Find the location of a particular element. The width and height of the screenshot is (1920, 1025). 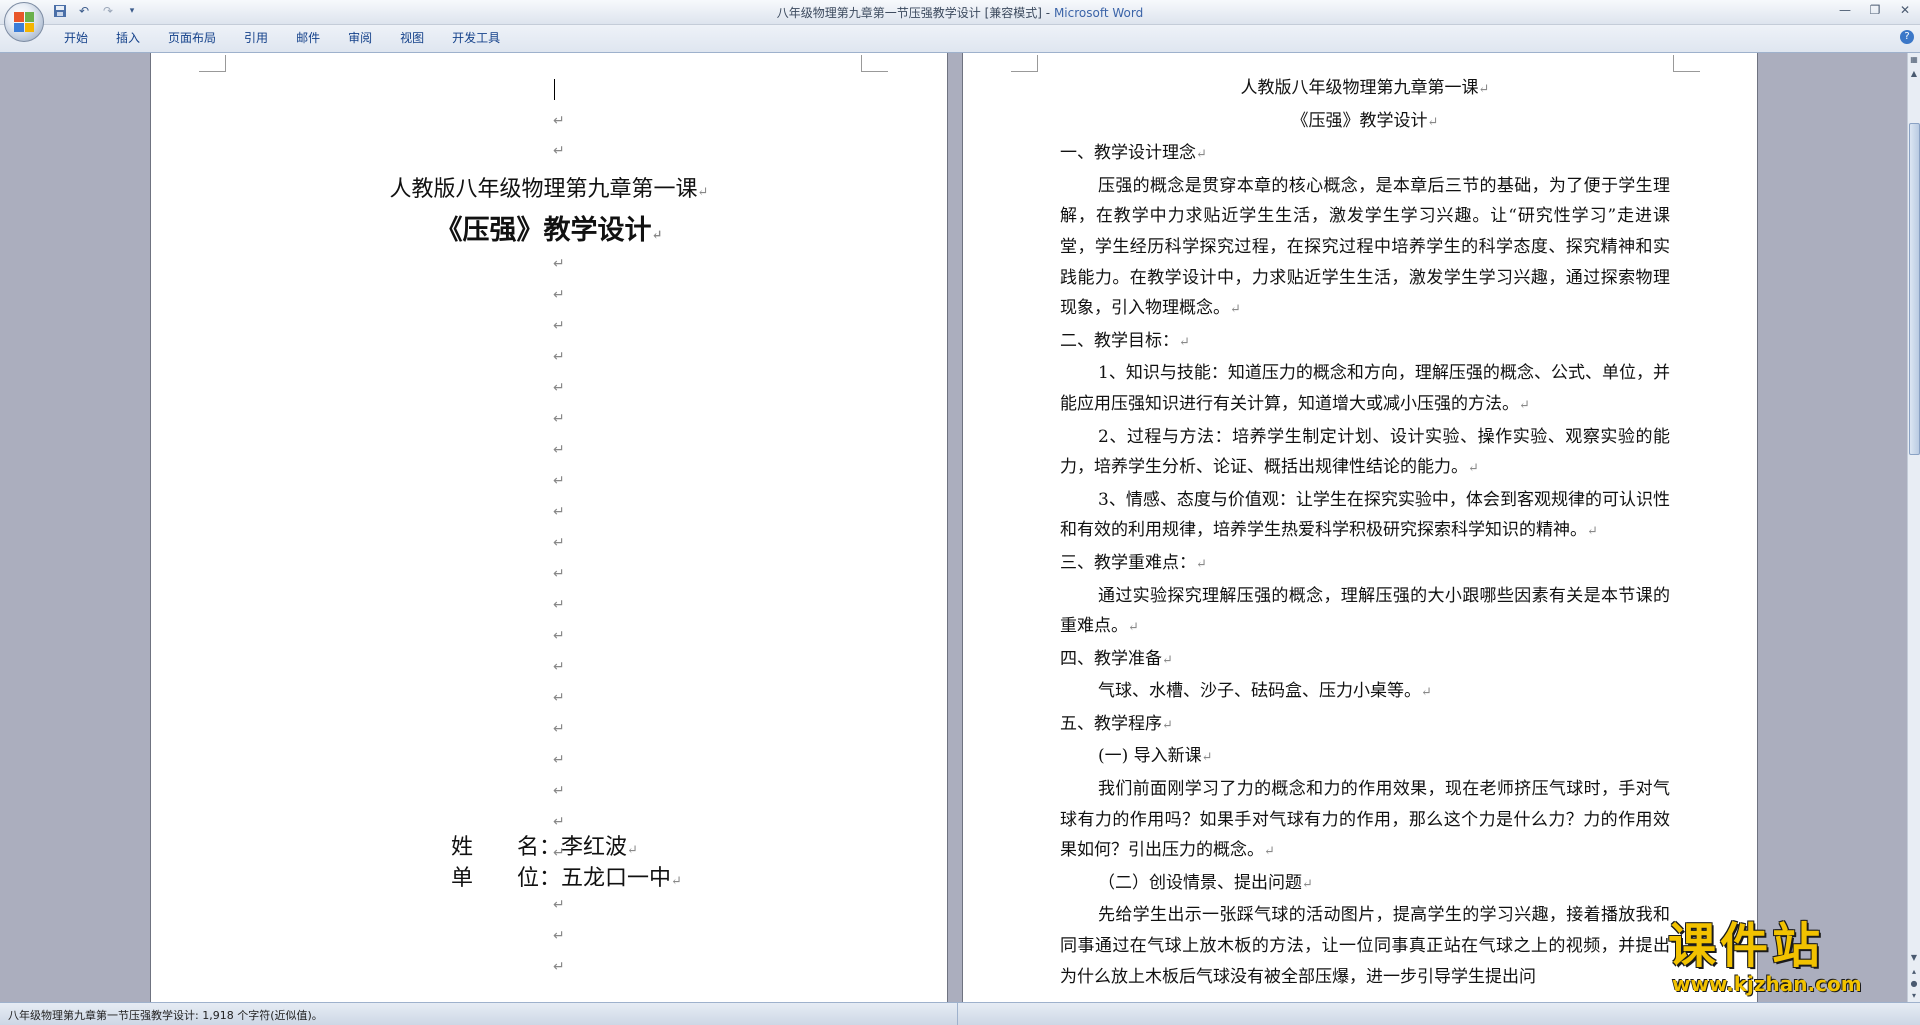

scroll-up-icon: ▲ is located at coordinates (1914, 74).